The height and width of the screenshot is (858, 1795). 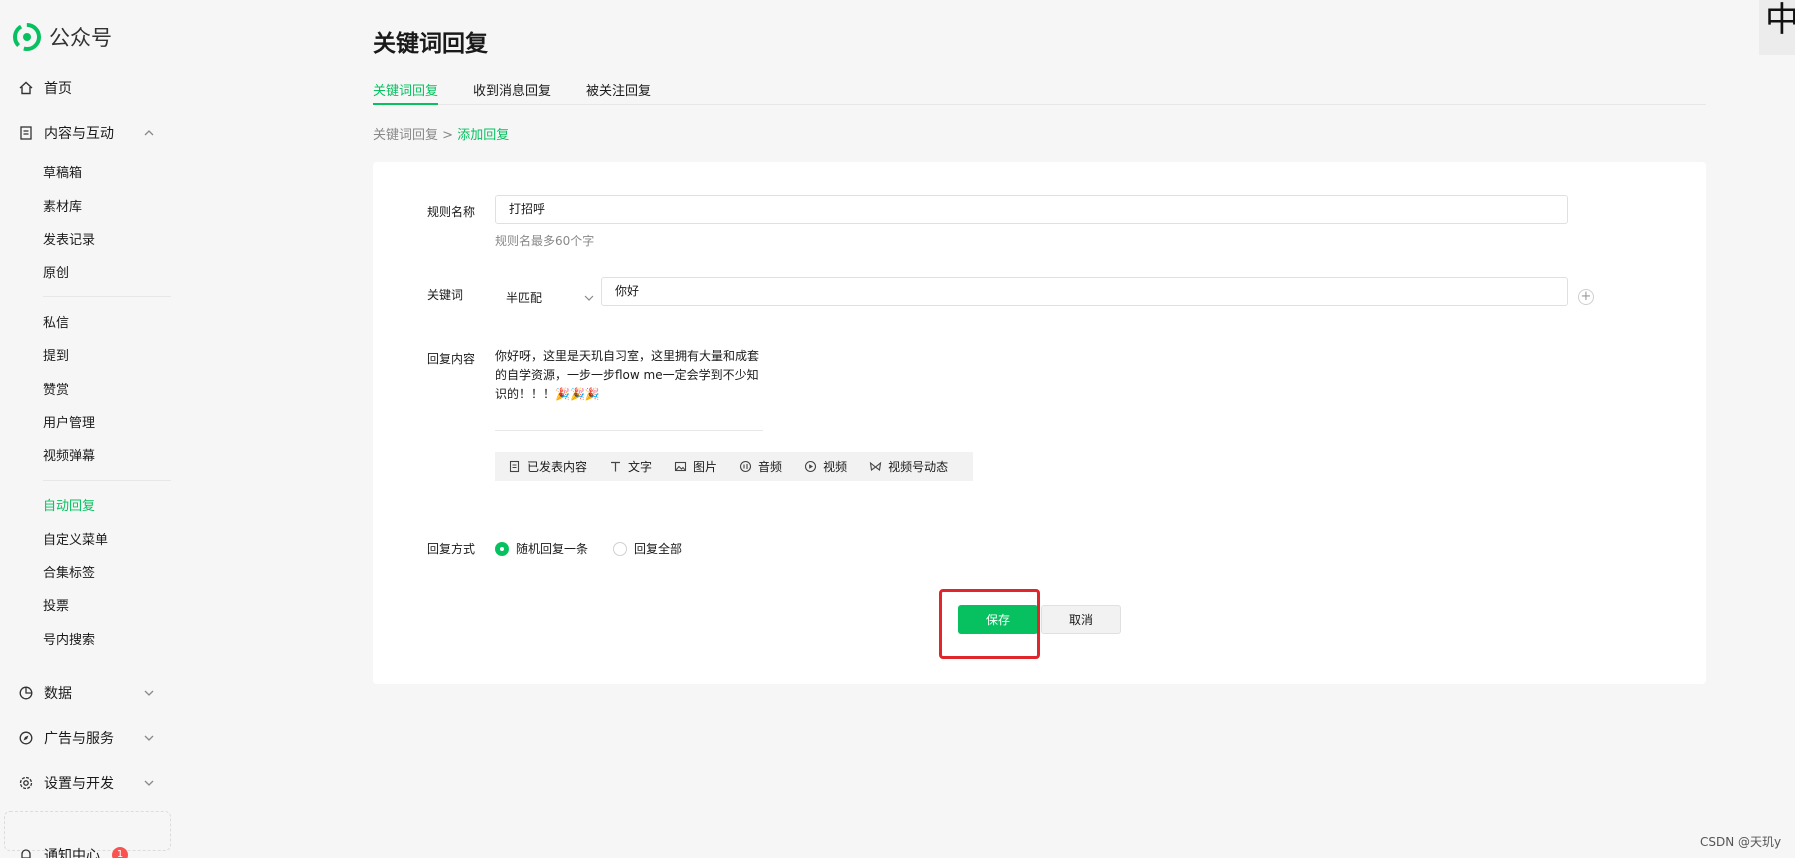 I want to click on nav-ads: 广告与服务, so click(x=66, y=738).